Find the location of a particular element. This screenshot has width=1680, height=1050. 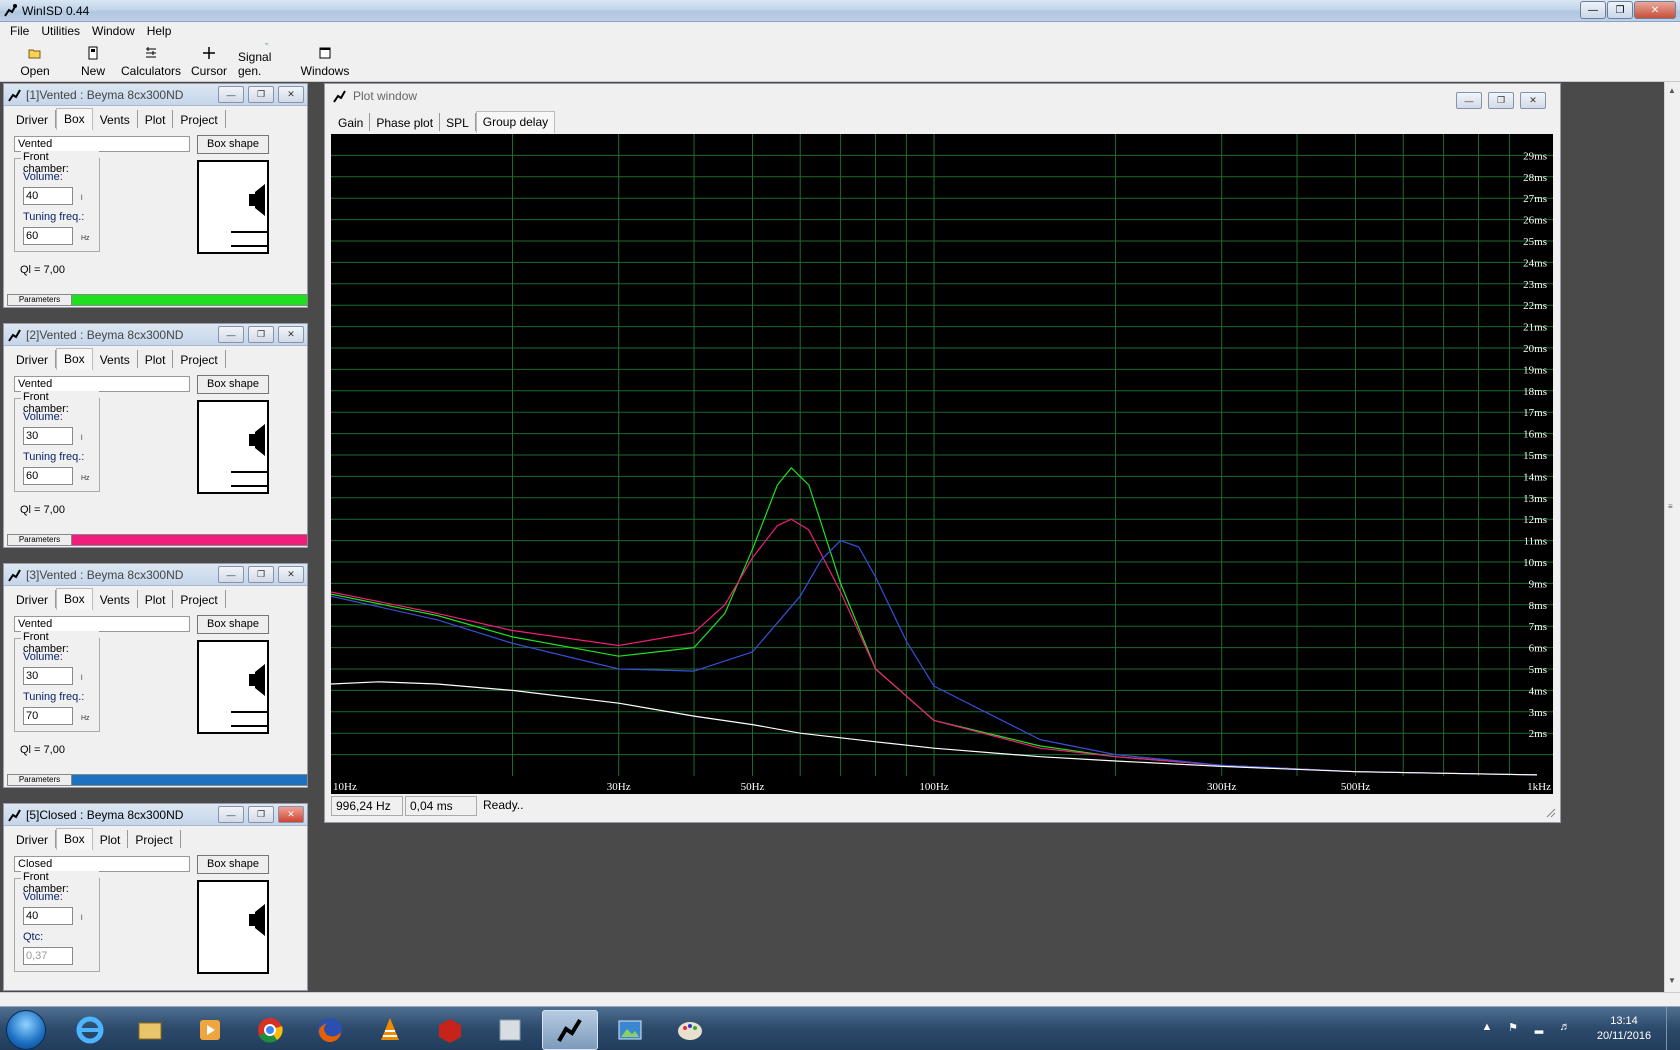

scroll-down-icon: ▼ is located at coordinates (1672, 980).